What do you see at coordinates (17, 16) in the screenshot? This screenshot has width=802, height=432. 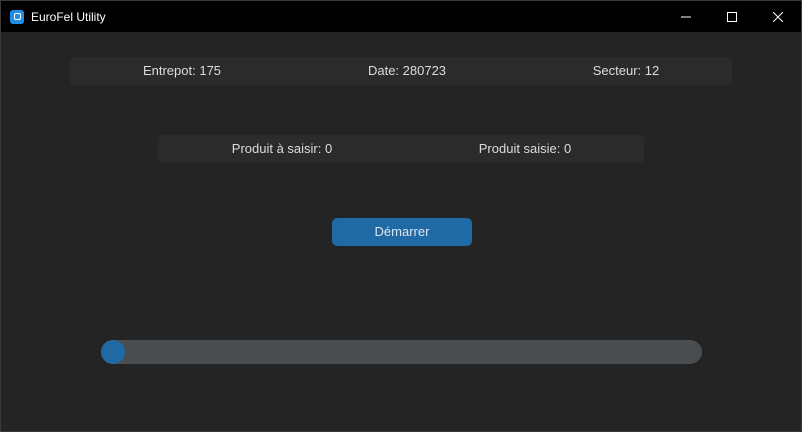 I see `app-icon` at bounding box center [17, 16].